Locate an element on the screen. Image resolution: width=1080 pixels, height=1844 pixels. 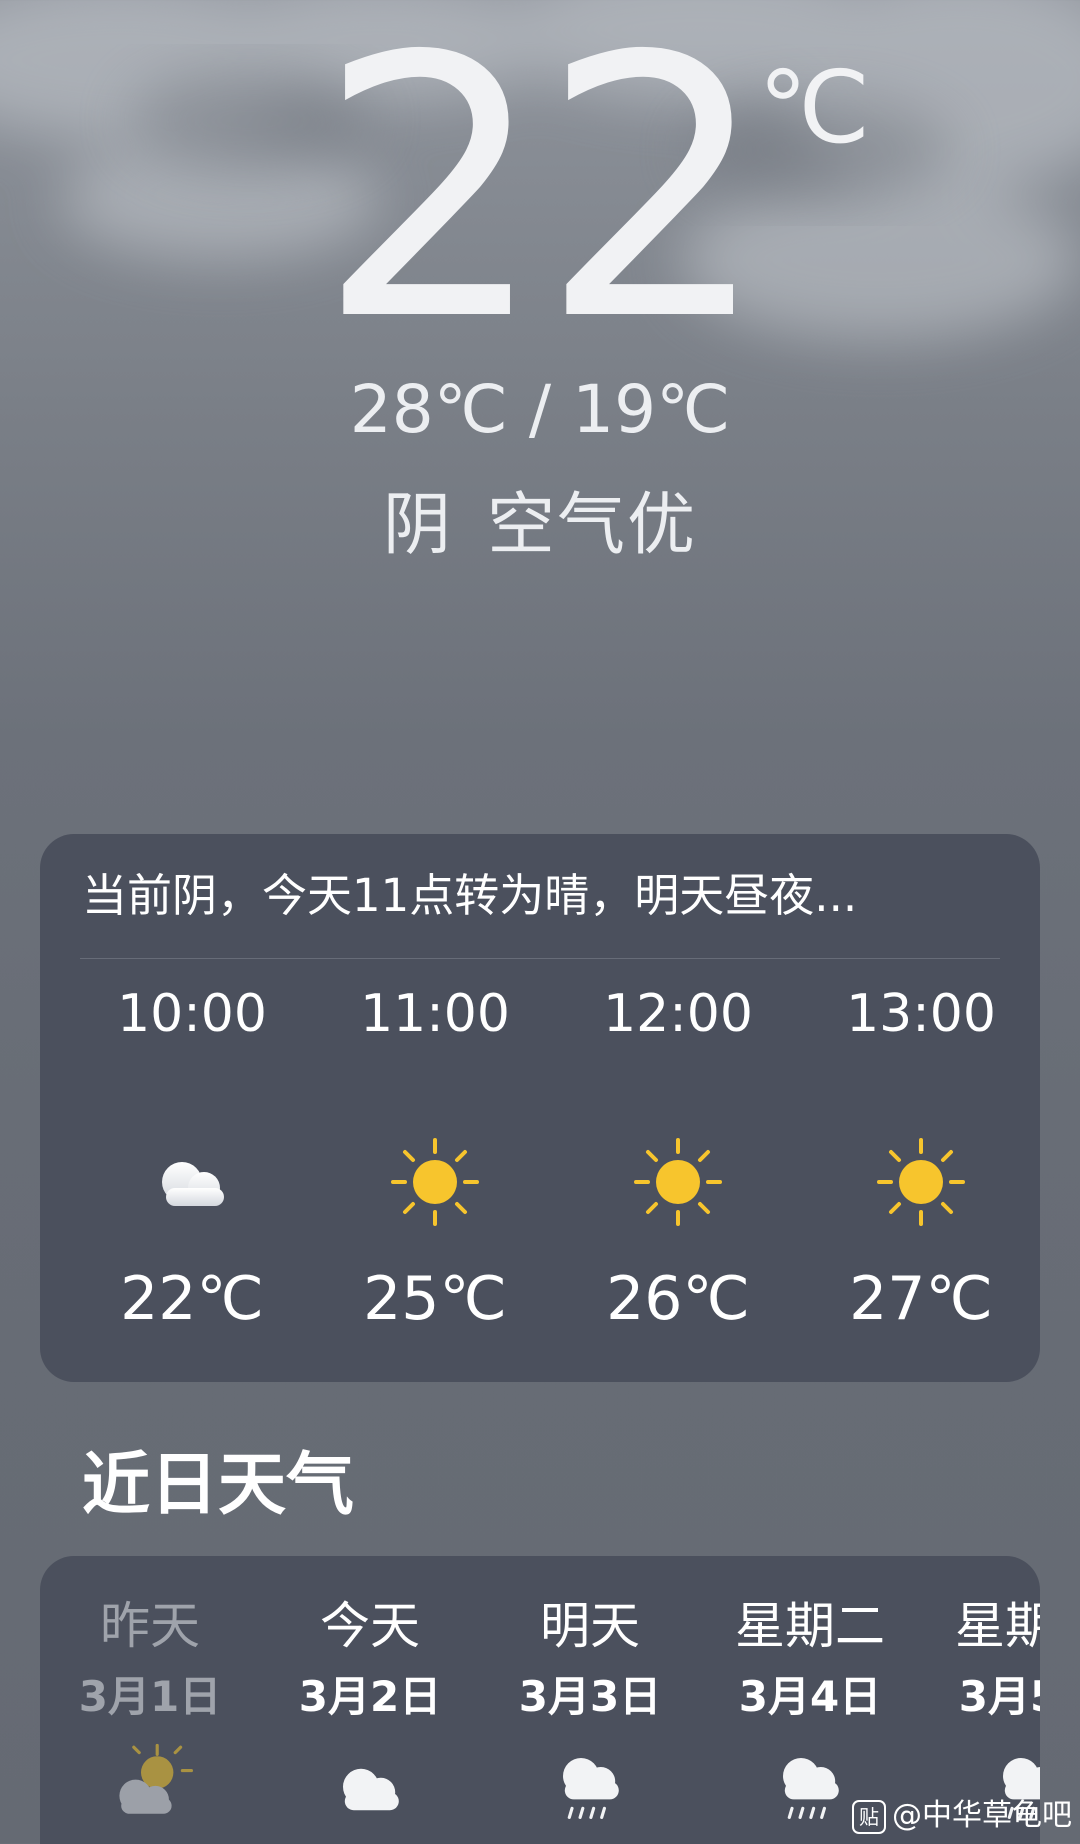
hourly-item: 11:00 25℃ is located at coordinates (435, 1174).